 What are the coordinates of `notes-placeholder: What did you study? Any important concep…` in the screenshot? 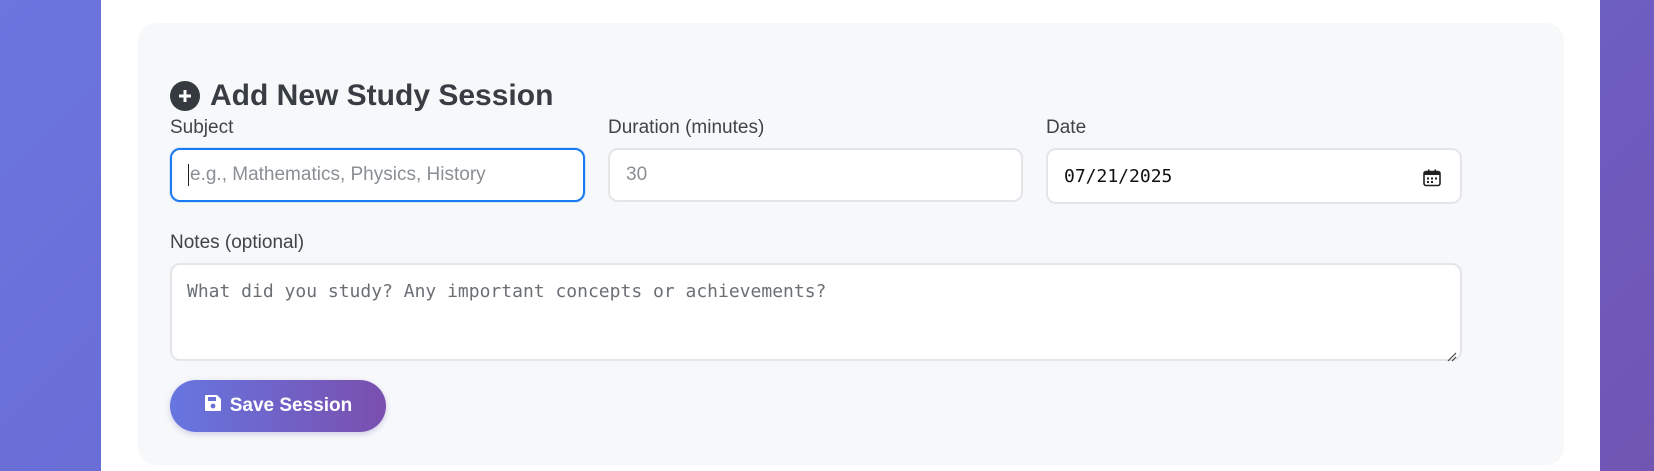 It's located at (507, 291).